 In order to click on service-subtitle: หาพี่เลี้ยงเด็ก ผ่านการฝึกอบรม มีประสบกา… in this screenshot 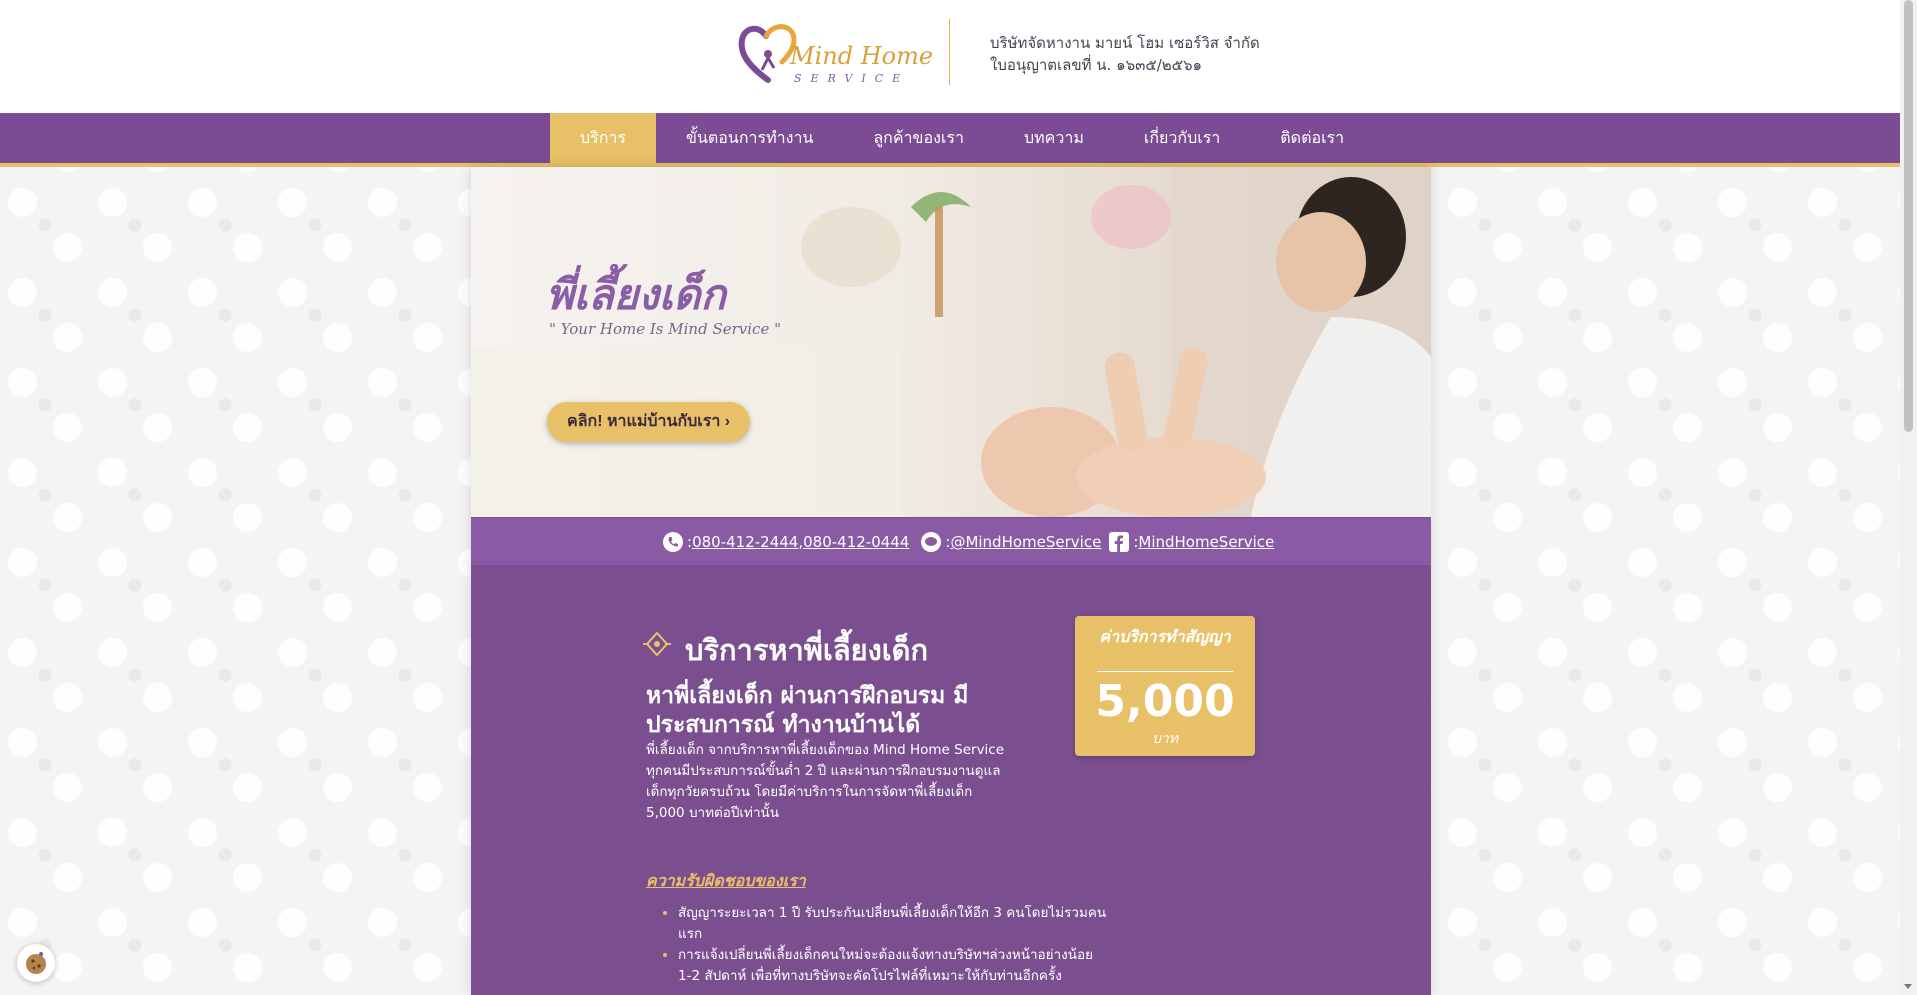, I will do `click(807, 710)`.